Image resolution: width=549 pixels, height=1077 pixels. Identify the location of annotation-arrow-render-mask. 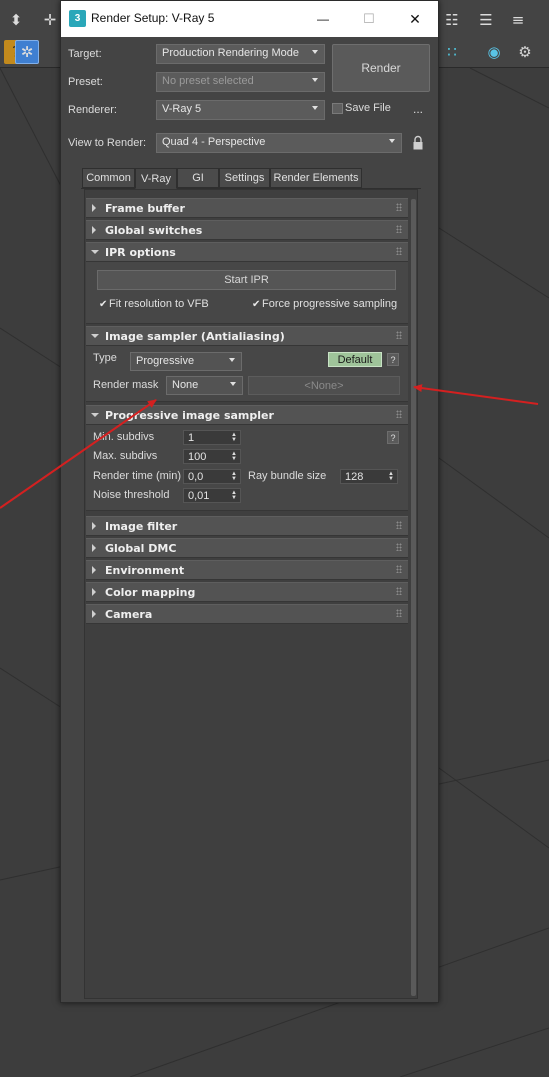
(476, 394).